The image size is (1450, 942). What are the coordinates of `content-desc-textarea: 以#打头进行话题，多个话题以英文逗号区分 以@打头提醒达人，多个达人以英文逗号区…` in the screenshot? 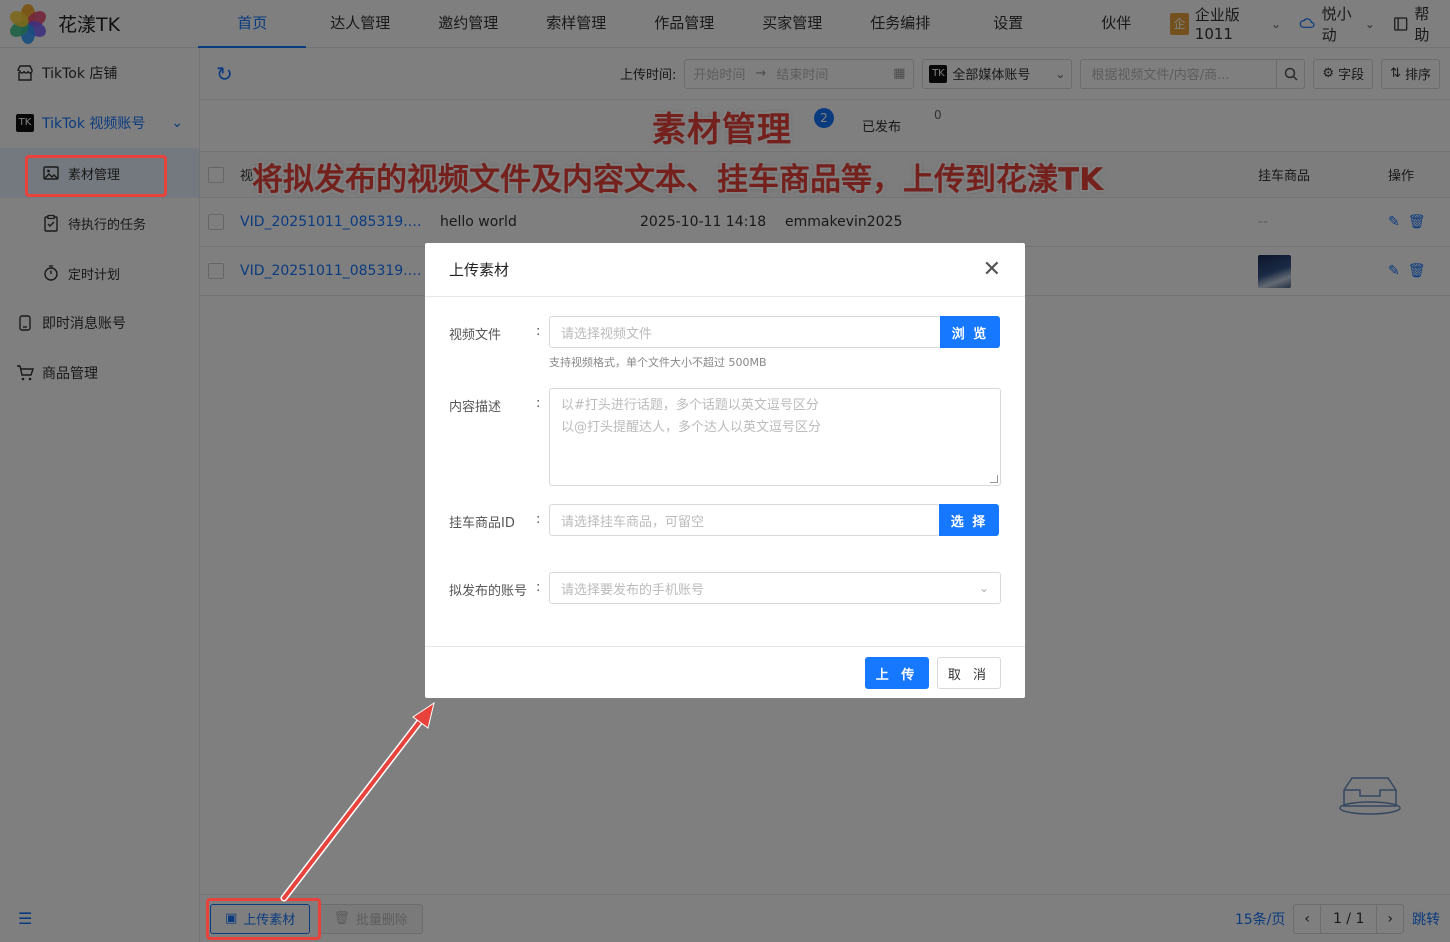 It's located at (775, 437).